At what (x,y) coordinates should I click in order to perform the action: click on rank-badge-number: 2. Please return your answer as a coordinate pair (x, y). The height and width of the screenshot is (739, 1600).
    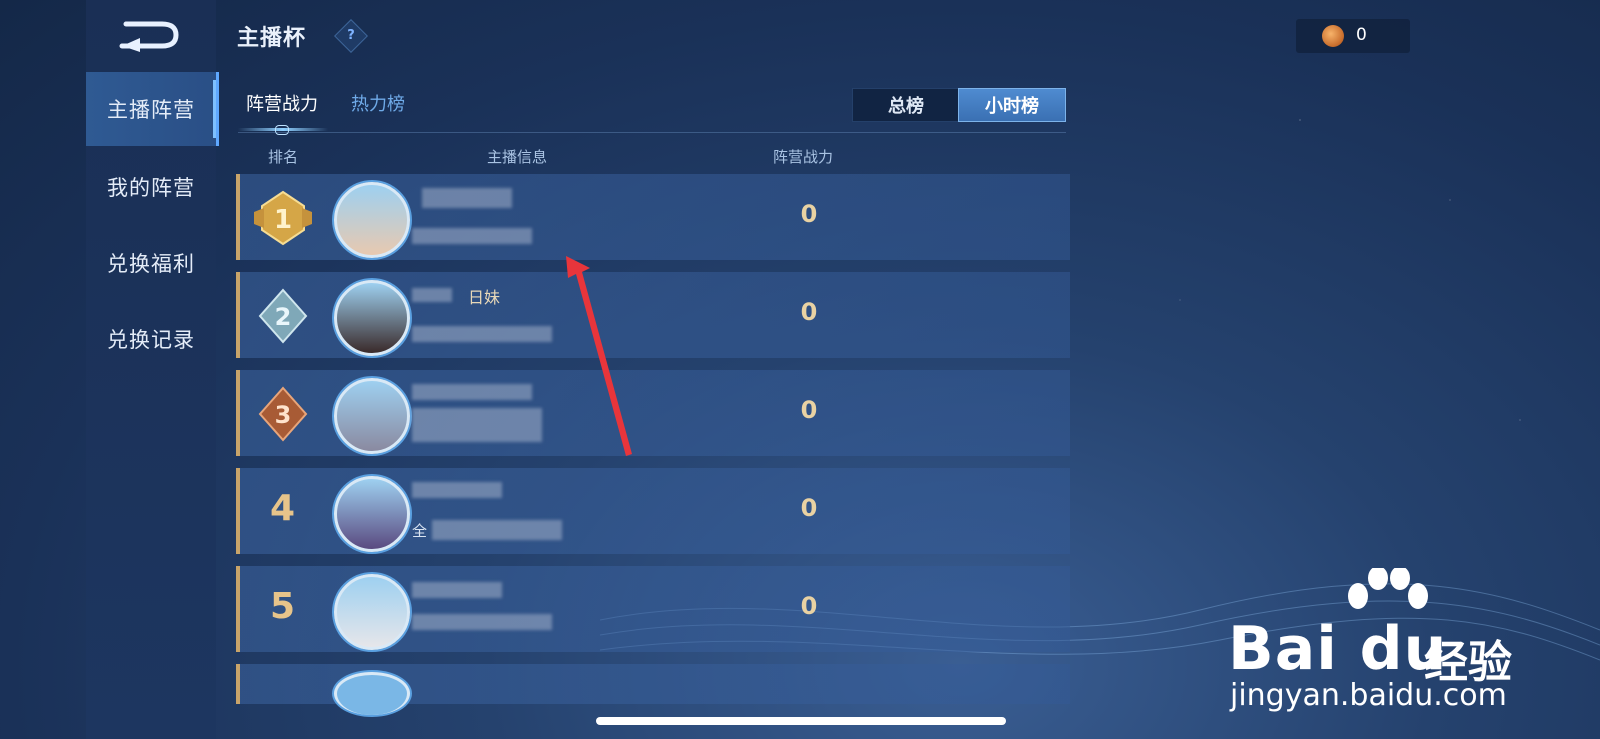
    Looking at the image, I should click on (283, 317).